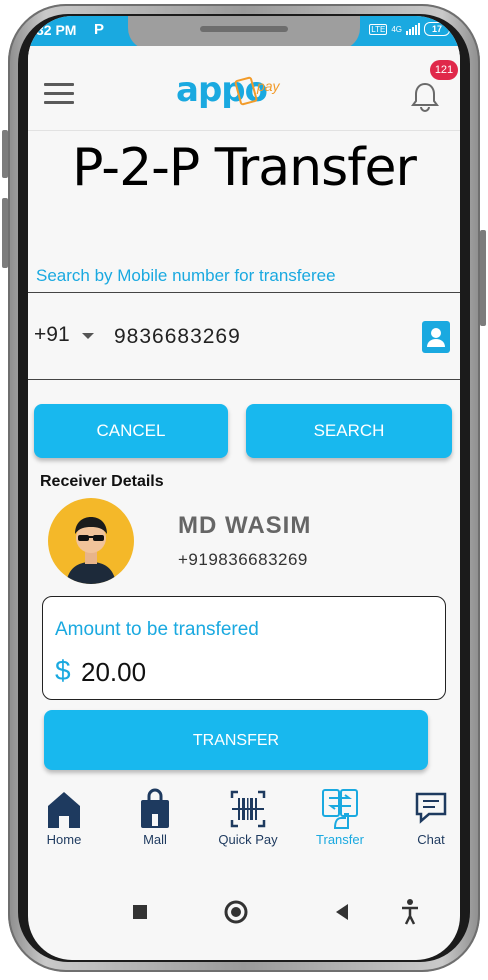 This screenshot has height=980, width=488. What do you see at coordinates (5, 233) in the screenshot?
I see `phone-volume-button` at bounding box center [5, 233].